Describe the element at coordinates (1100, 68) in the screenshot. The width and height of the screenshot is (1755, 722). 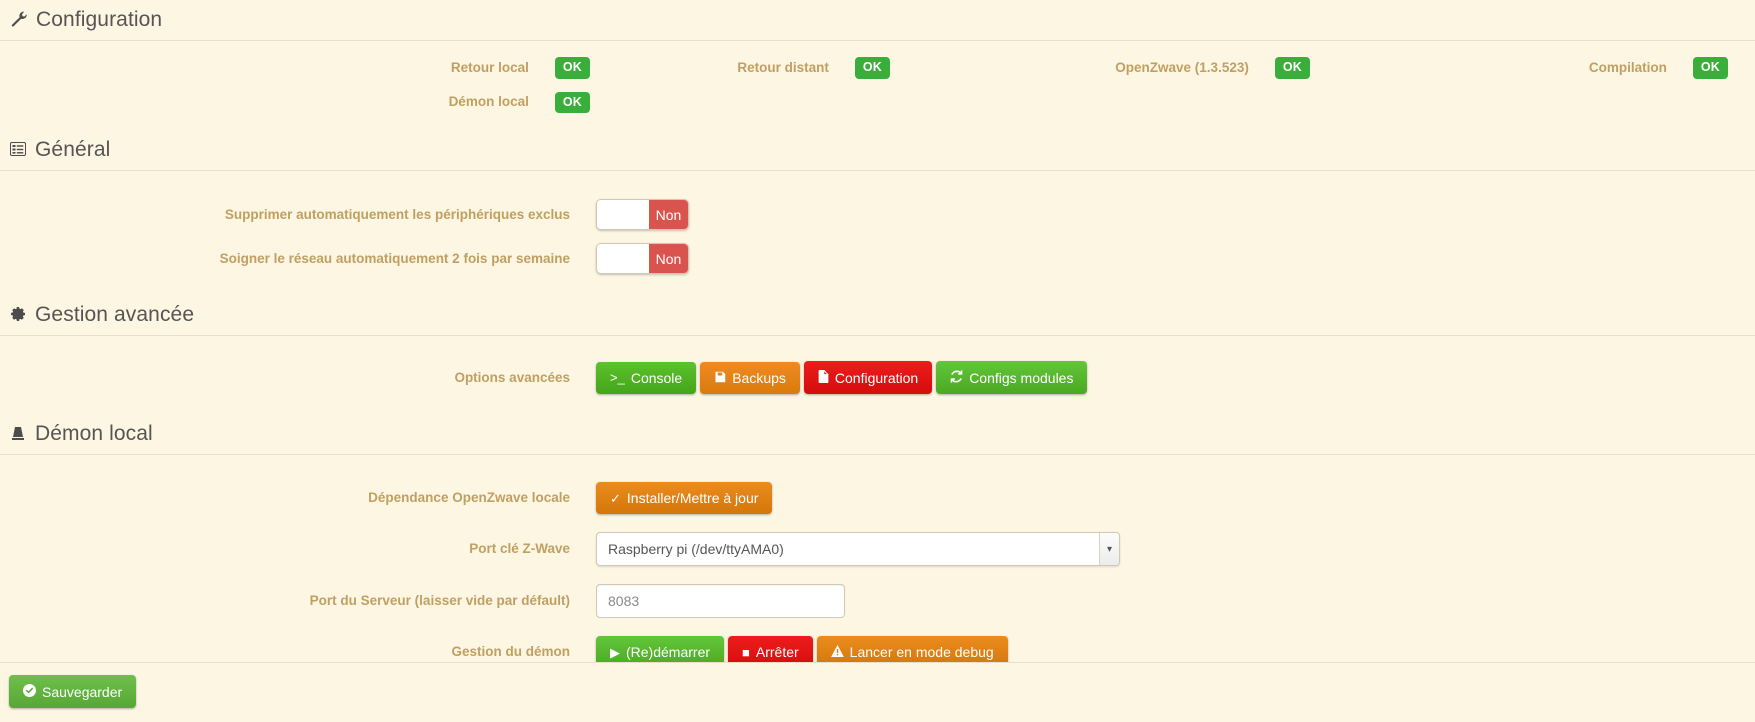
I see `status-item-openzwave: OpenZwave (1.3.523) OK` at that location.